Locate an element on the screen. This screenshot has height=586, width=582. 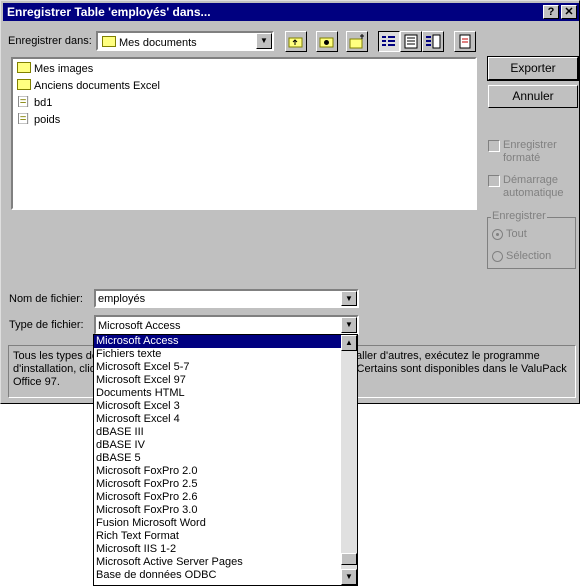
new-folder-icon is located at coordinates (356, 41).